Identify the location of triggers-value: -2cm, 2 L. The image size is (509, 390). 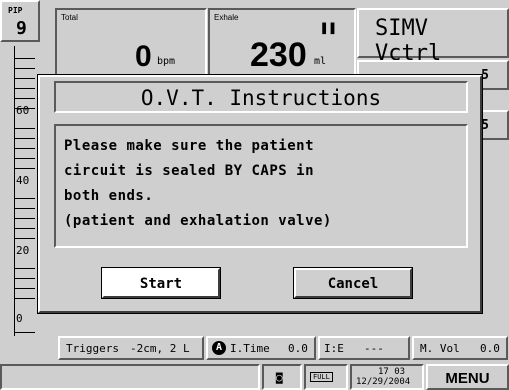
(160, 348).